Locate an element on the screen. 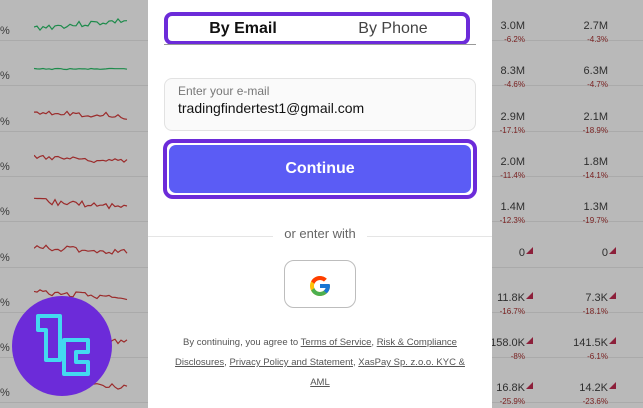 This screenshot has width=643, height=408. bg-value: 2.1M is located at coordinates (595, 116).